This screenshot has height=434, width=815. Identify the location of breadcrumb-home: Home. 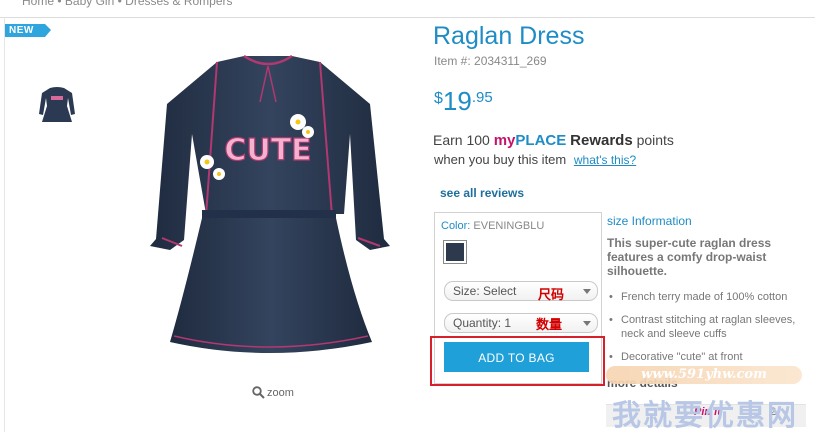
(38, 4).